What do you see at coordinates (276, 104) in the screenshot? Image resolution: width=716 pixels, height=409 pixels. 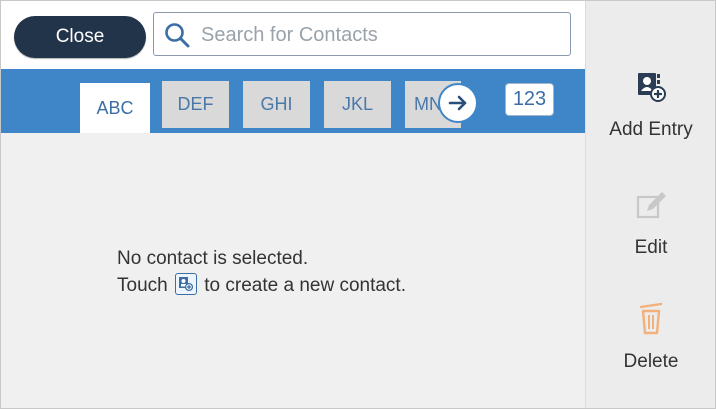 I see `tab-ghi: GHI` at bounding box center [276, 104].